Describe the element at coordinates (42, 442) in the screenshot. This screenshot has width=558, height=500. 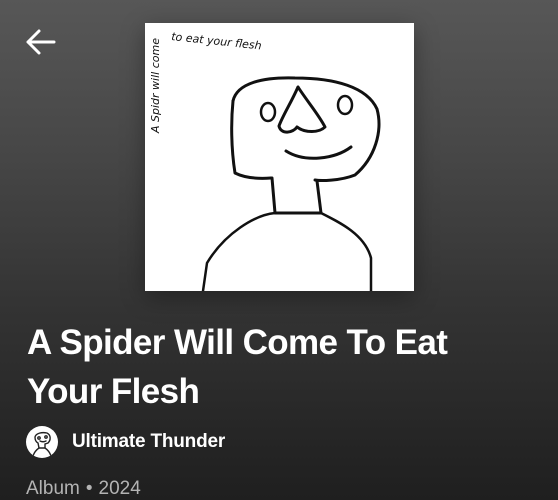
I see `artist-avatar` at that location.